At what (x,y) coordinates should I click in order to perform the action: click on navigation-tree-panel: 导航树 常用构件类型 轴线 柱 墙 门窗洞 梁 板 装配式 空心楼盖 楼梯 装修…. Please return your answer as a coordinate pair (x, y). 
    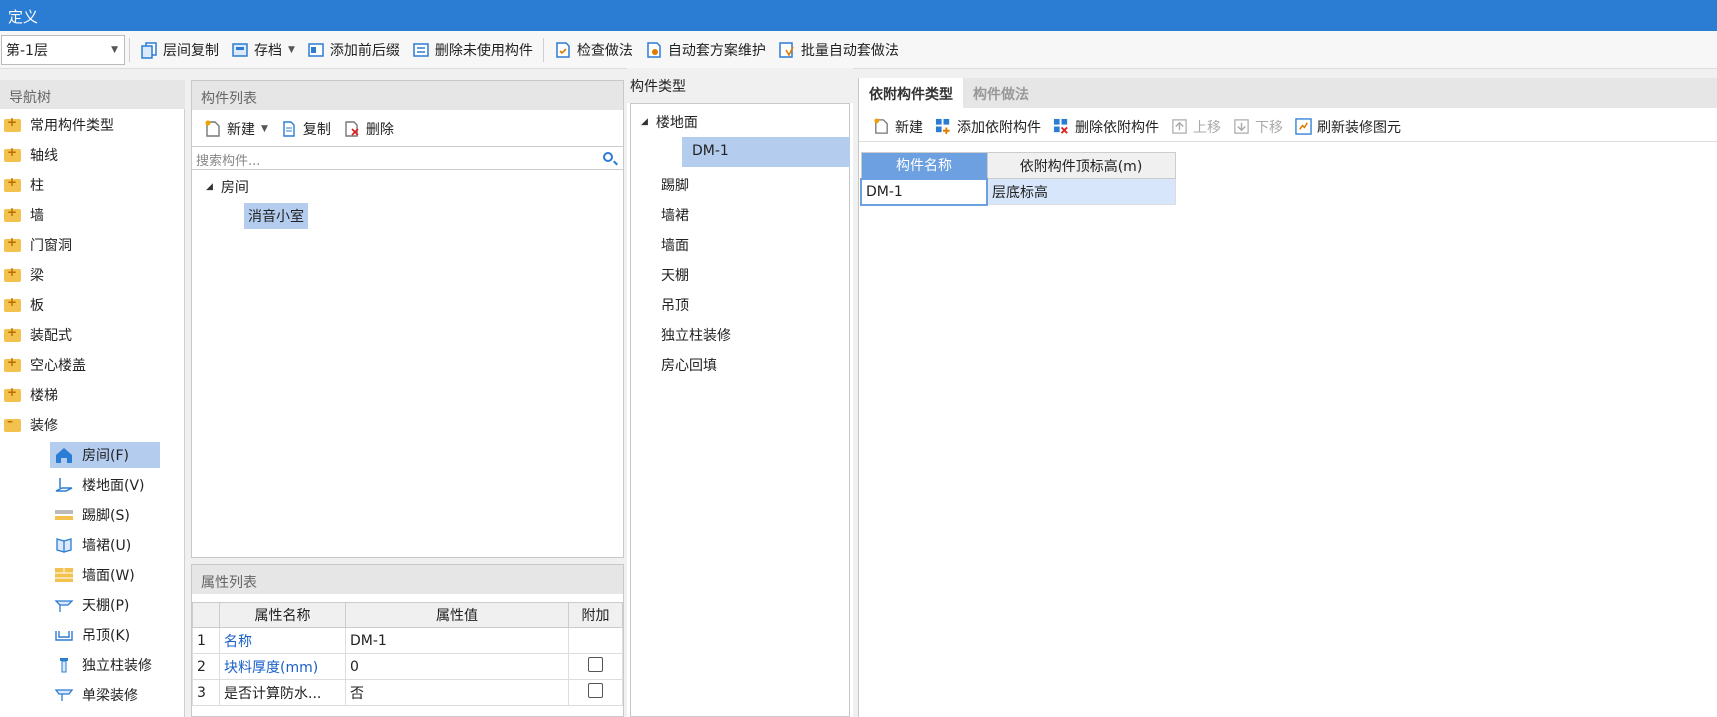
    Looking at the image, I should click on (92, 398).